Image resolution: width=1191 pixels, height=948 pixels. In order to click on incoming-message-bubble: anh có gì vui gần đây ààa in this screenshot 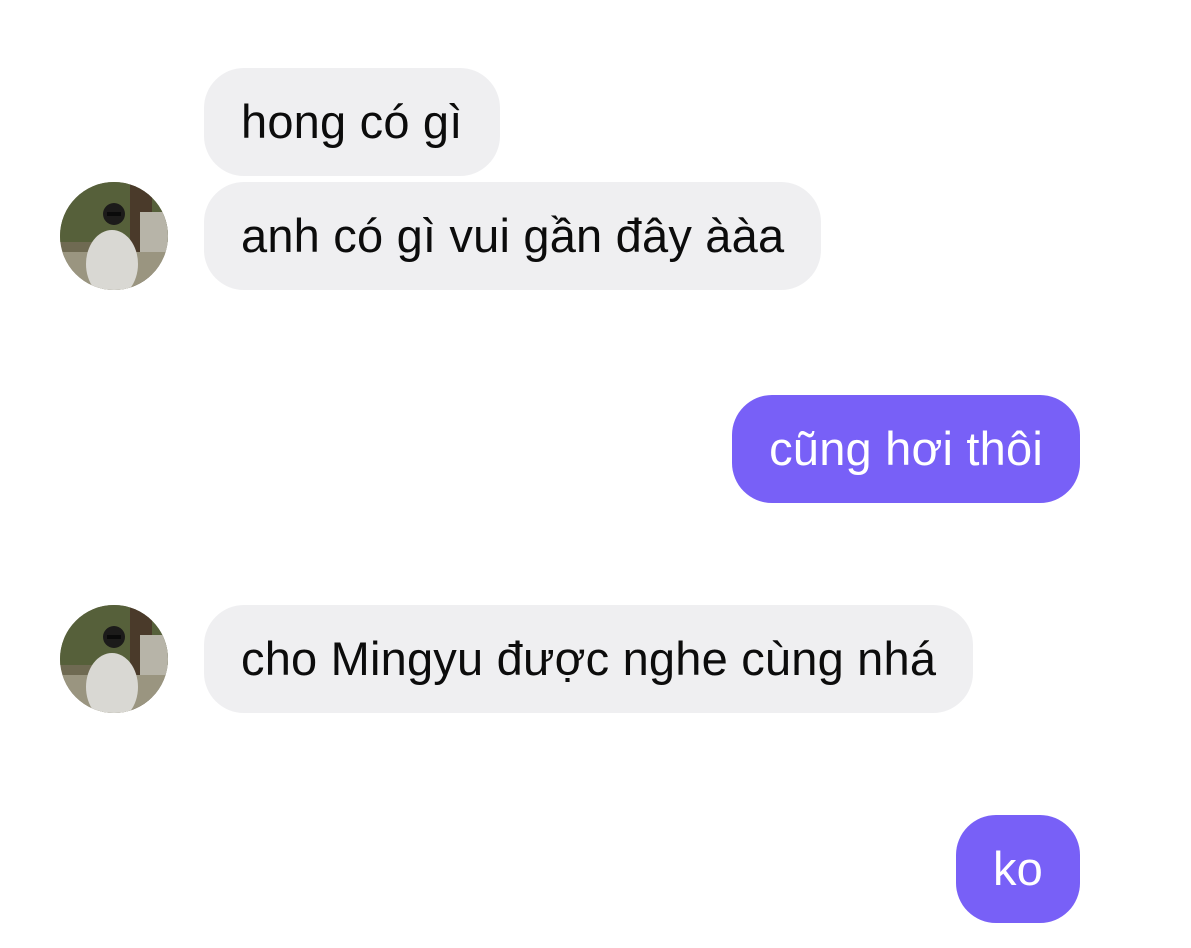, I will do `click(513, 236)`.